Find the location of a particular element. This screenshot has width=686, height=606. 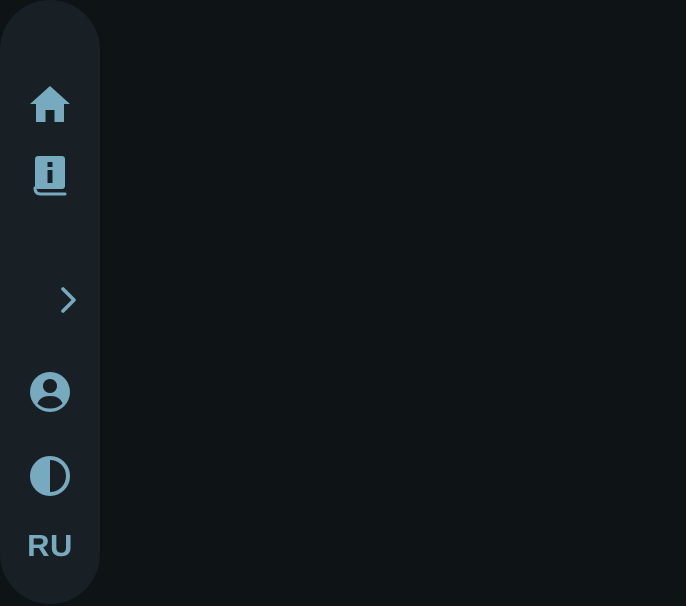

theme-toggle-button is located at coordinates (50, 476).